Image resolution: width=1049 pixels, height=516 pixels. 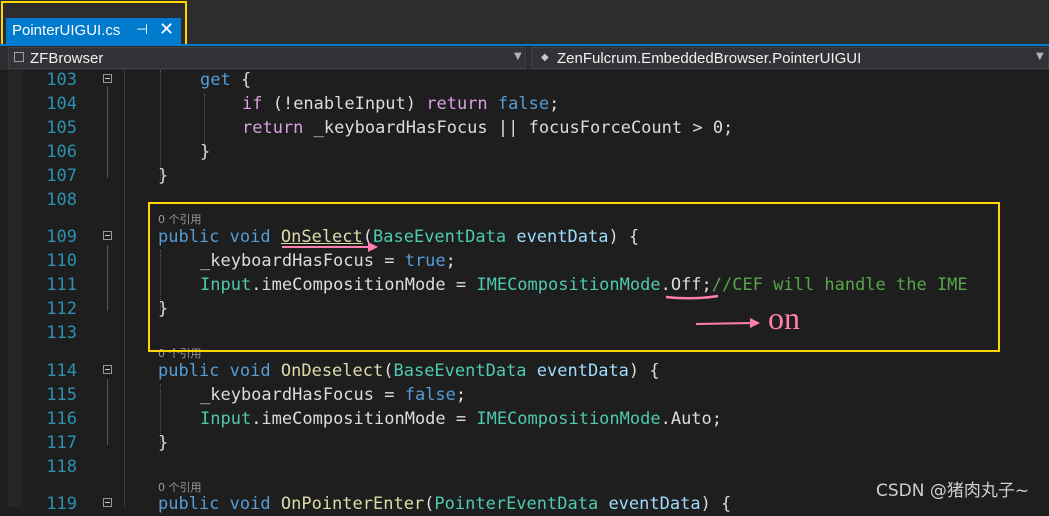 I want to click on arrow-under-onselect, so click(x=330, y=247).